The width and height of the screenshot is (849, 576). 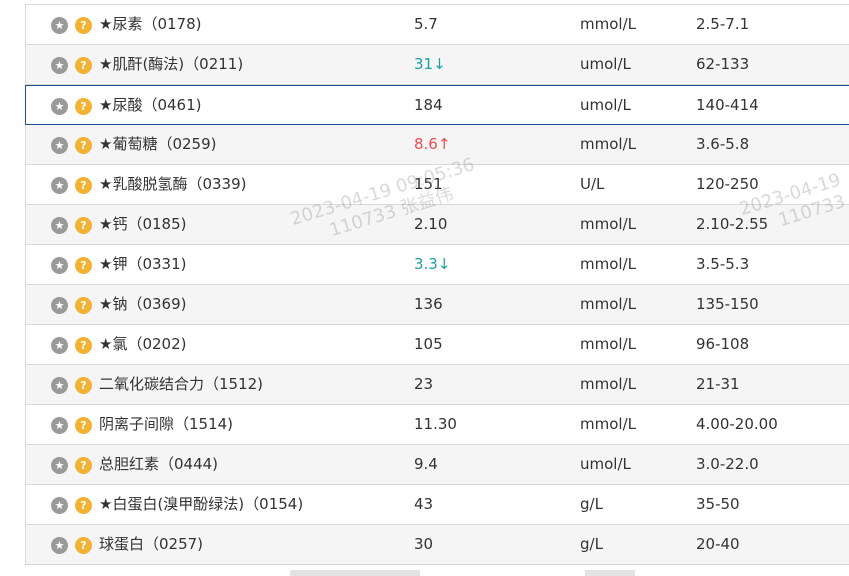 What do you see at coordinates (592, 184) in the screenshot?
I see `test-unit: U/L` at bounding box center [592, 184].